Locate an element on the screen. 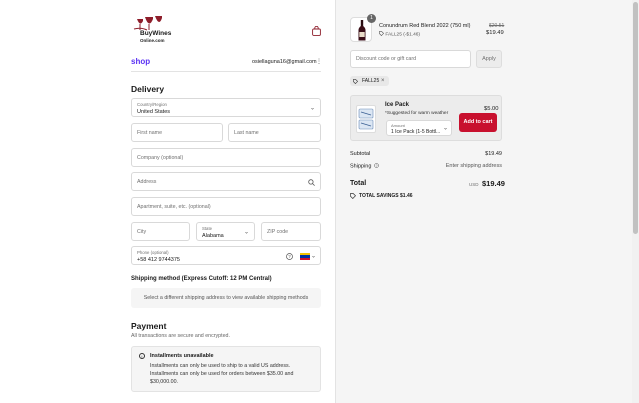 The height and width of the screenshot is (403, 639). phone-label: Phone (optional) is located at coordinates (153, 252).